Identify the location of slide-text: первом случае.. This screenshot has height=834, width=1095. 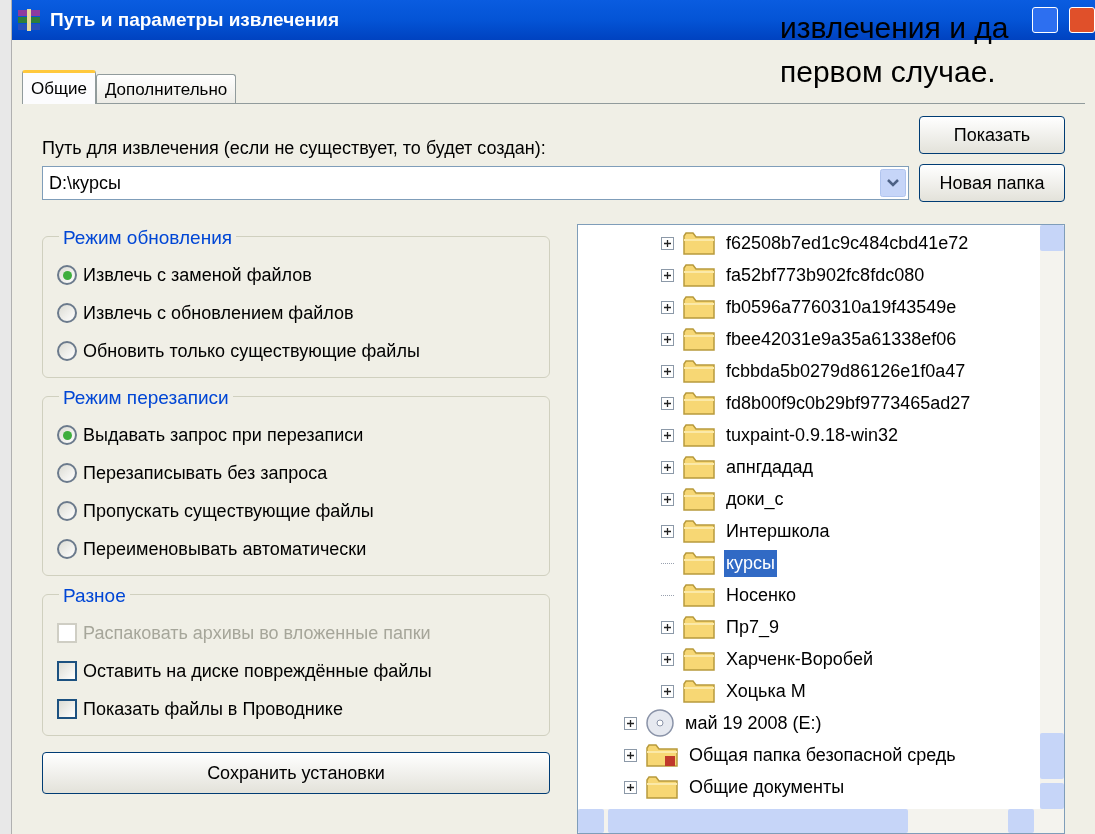
(888, 72).